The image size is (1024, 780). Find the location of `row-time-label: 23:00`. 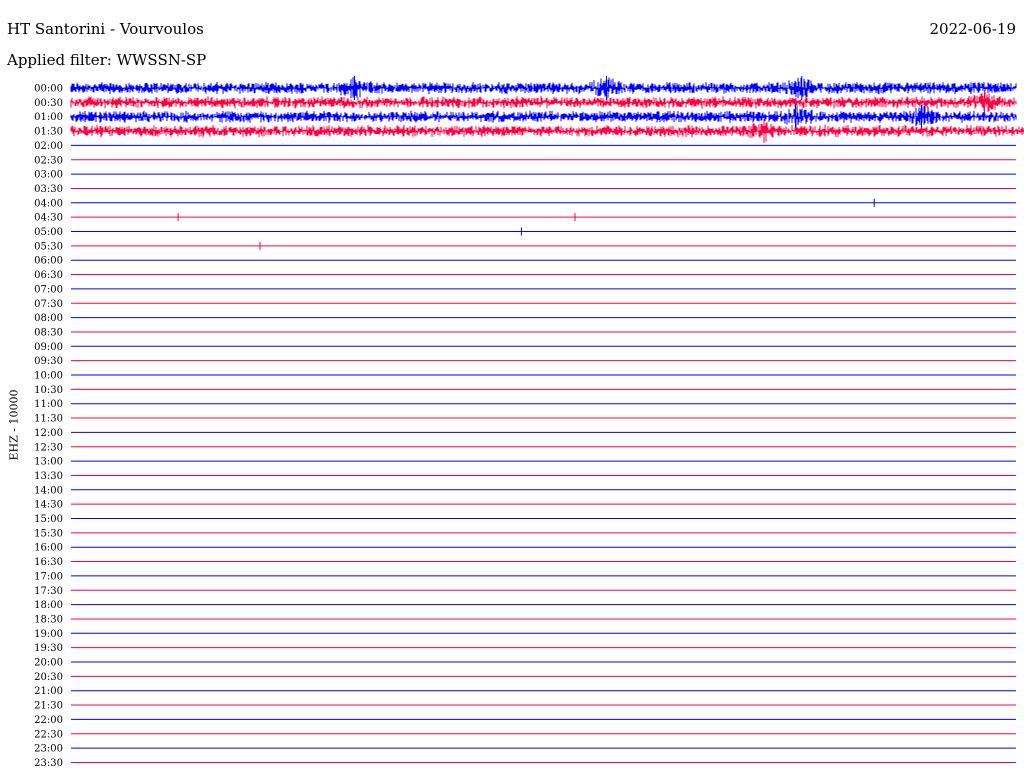

row-time-label: 23:00 is located at coordinates (48, 749).